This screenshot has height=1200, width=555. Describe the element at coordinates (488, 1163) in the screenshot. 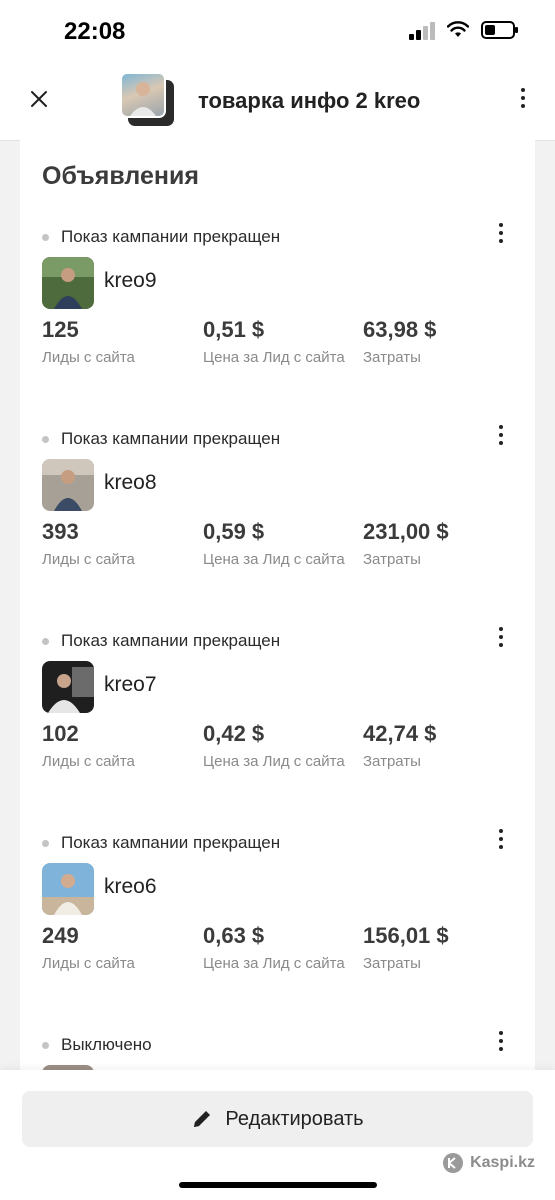

I see `kaspi-watermark: Kaspi.kz` at that location.